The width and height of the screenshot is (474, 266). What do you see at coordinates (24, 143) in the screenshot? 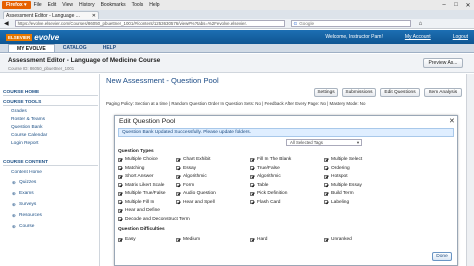
I see `sidebar-item-login-report: Login Report` at bounding box center [24, 143].